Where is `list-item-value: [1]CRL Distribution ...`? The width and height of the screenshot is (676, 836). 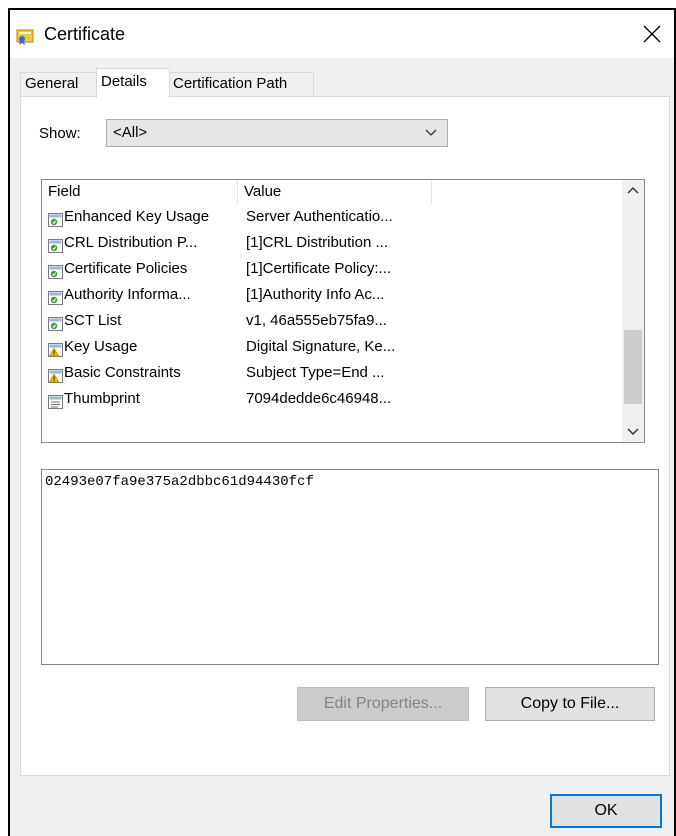 list-item-value: [1]CRL Distribution ... is located at coordinates (317, 242).